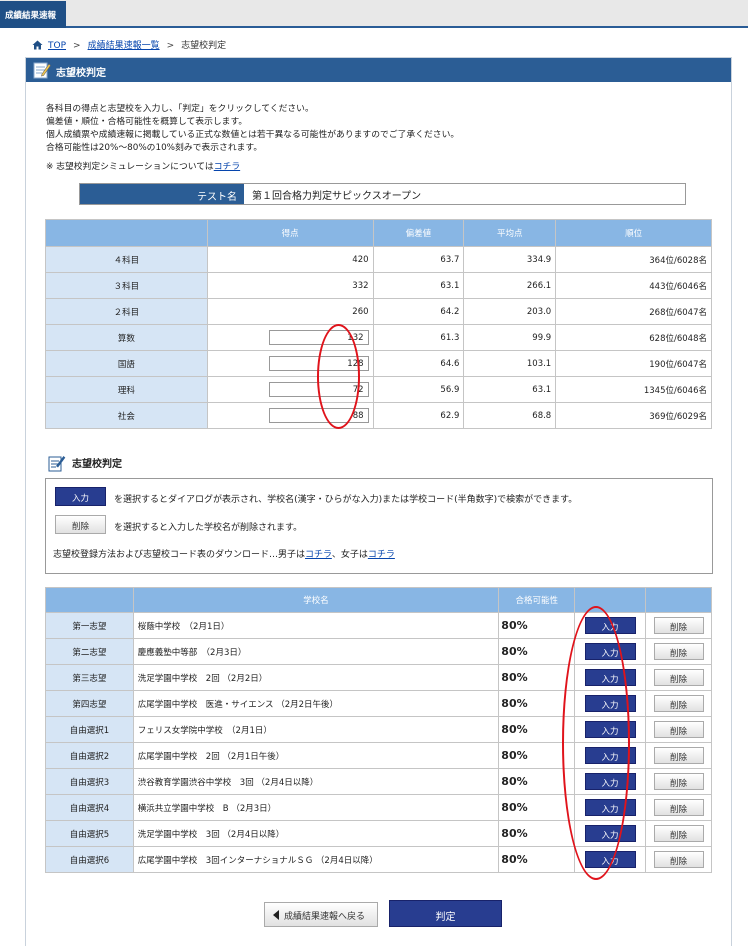 The width and height of the screenshot is (748, 946). Describe the element at coordinates (510, 233) in the screenshot. I see `header-cell: 平均点` at that location.